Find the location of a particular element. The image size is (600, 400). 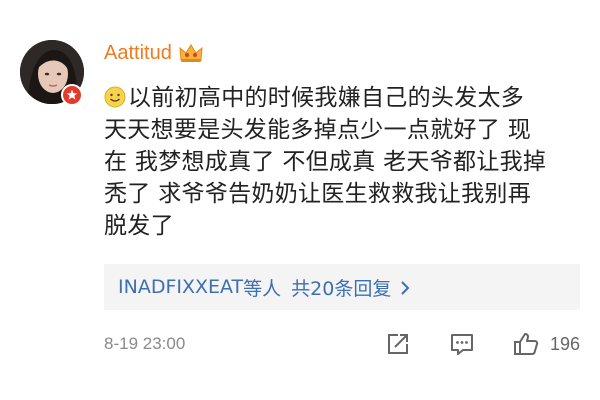

comment-line: 天天想要是头发能多掉点少一点就好了 现 is located at coordinates (318, 130).